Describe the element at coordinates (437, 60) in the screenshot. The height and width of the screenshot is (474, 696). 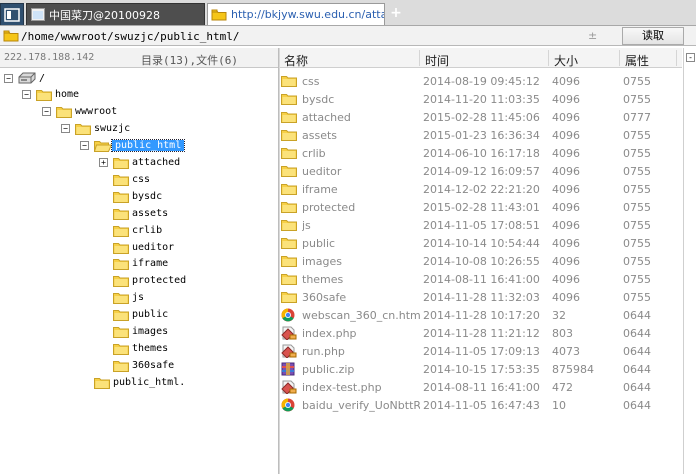
I see `column-time-header: 时间` at that location.